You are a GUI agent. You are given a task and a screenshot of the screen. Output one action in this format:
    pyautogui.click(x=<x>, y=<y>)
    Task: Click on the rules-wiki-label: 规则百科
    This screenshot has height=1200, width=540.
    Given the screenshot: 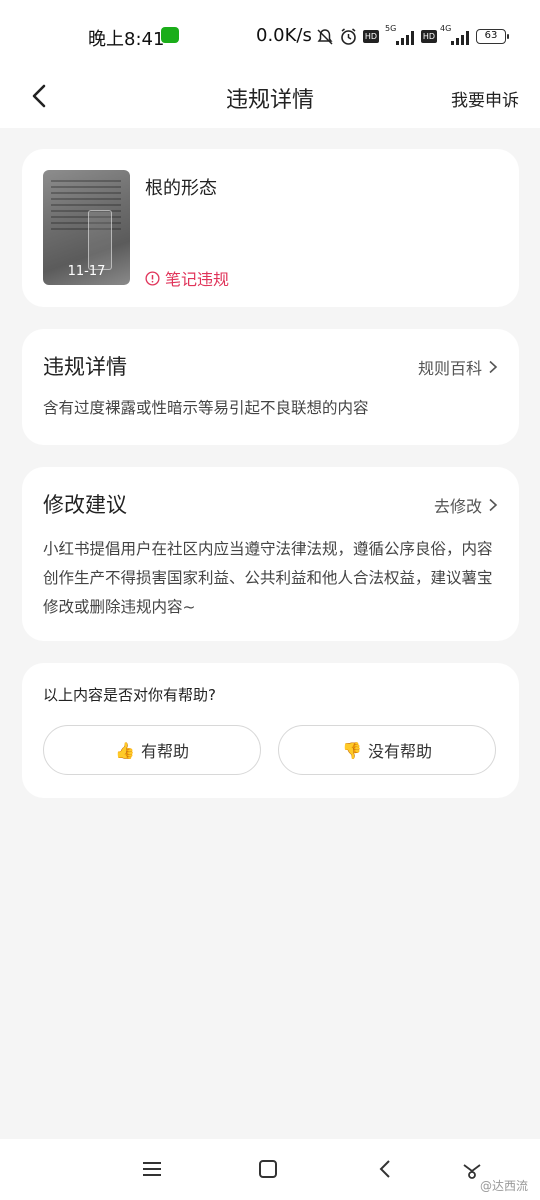 What is the action you would take?
    pyautogui.click(x=449, y=368)
    